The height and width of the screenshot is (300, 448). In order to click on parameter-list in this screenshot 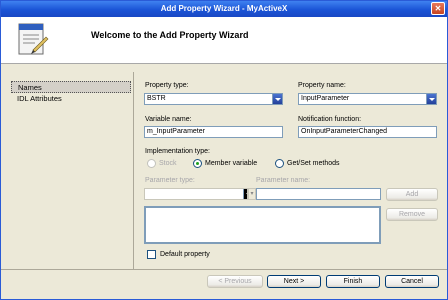, I will do `click(262, 225)`.